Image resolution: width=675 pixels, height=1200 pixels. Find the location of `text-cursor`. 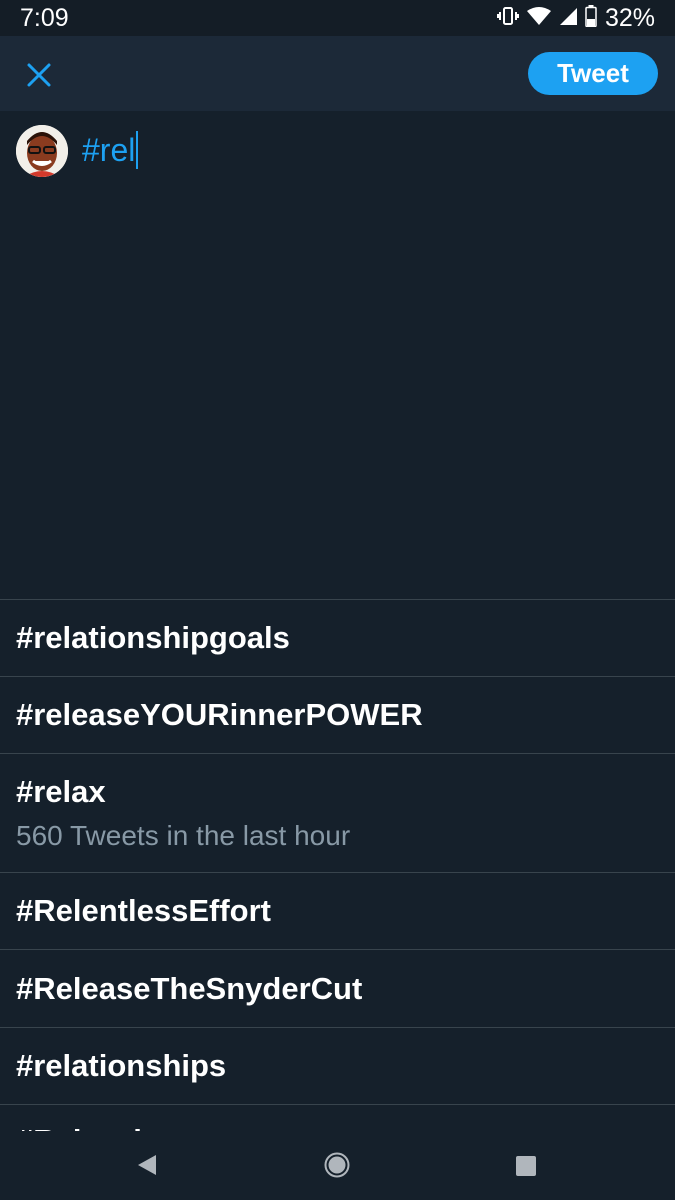

text-cursor is located at coordinates (137, 150).